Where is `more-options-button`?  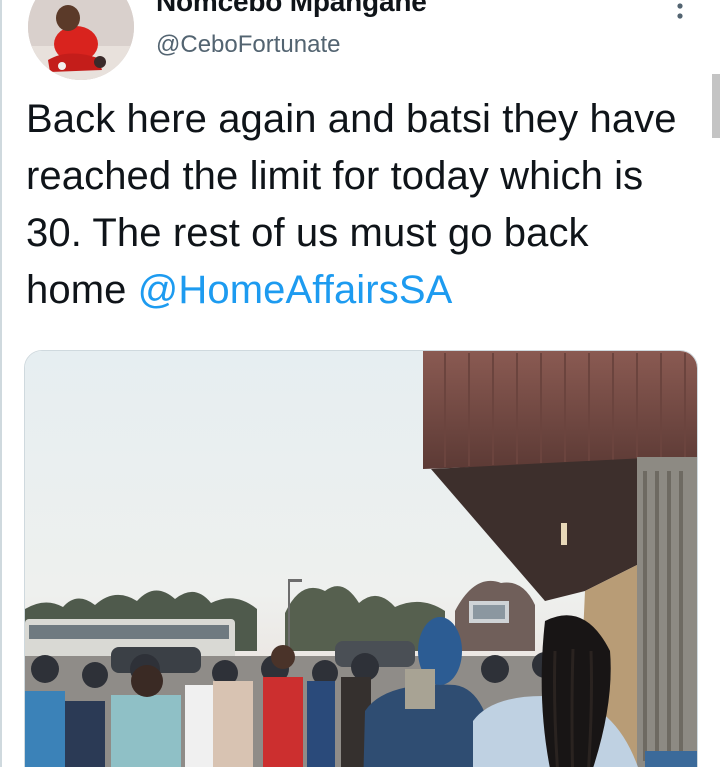 more-options-button is located at coordinates (680, 12).